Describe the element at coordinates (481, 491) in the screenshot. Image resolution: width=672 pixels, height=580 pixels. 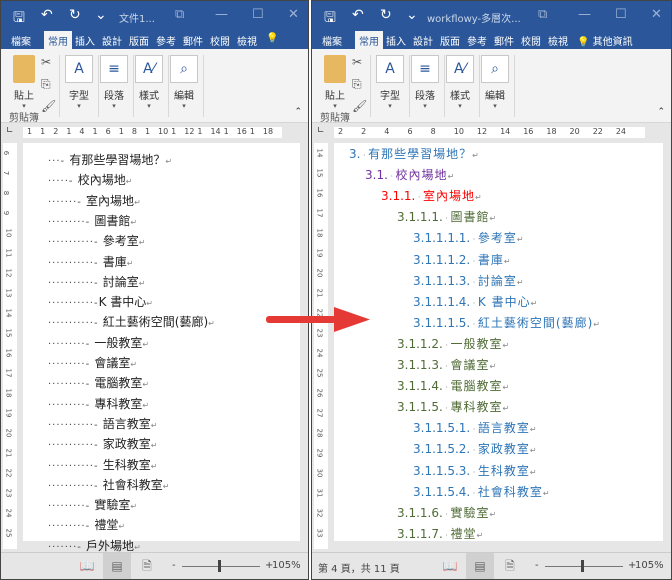
I see `paragraph-line: 3.1.1.5.4. · 社會科教室↵` at that location.